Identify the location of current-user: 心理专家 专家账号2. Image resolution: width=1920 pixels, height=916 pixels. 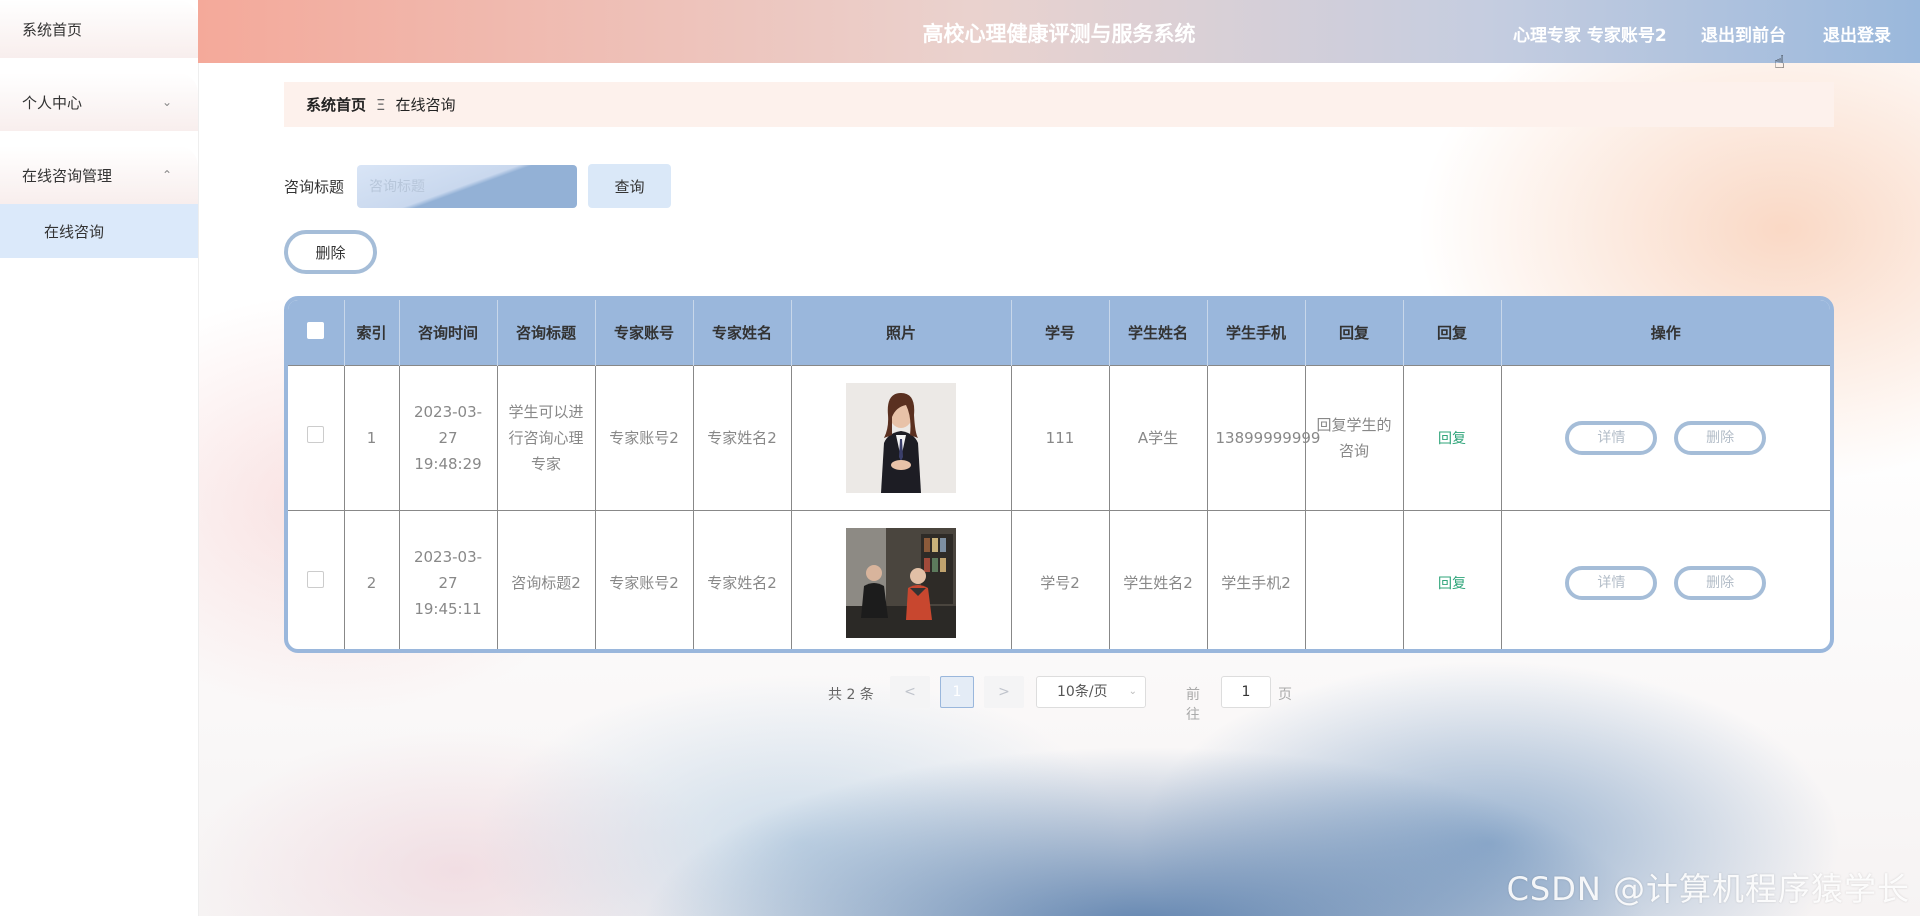
(1590, 36).